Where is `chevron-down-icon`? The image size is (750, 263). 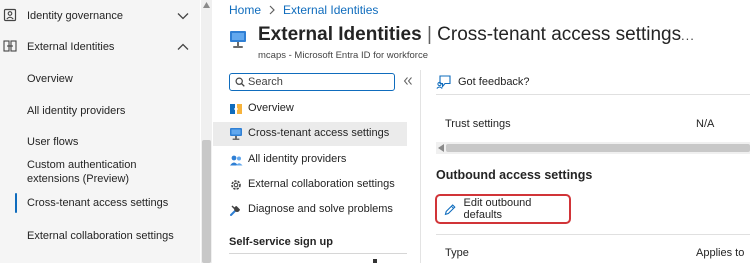
chevron-down-icon is located at coordinates (183, 16).